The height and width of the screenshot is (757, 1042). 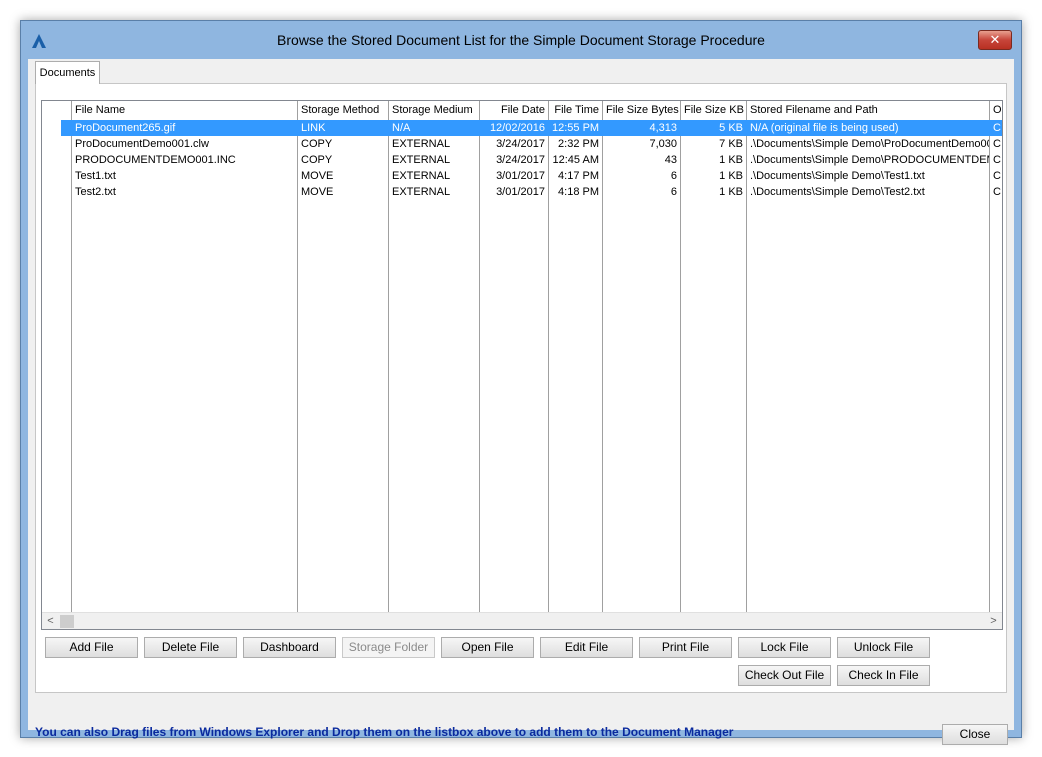 What do you see at coordinates (641, 110) in the screenshot?
I see `column-header-file-size-bytes: File Size Bytes` at bounding box center [641, 110].